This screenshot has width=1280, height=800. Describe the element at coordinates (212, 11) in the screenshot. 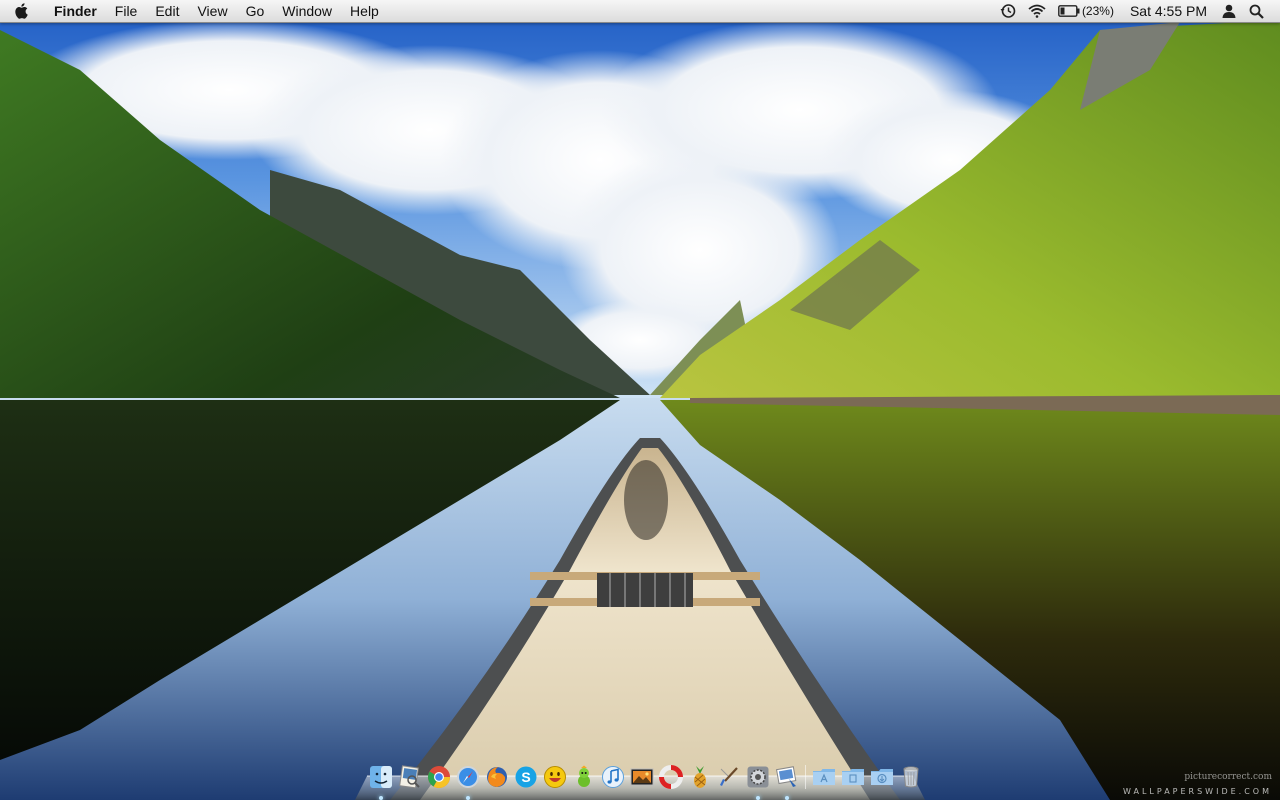

I see `menu-view: View` at that location.